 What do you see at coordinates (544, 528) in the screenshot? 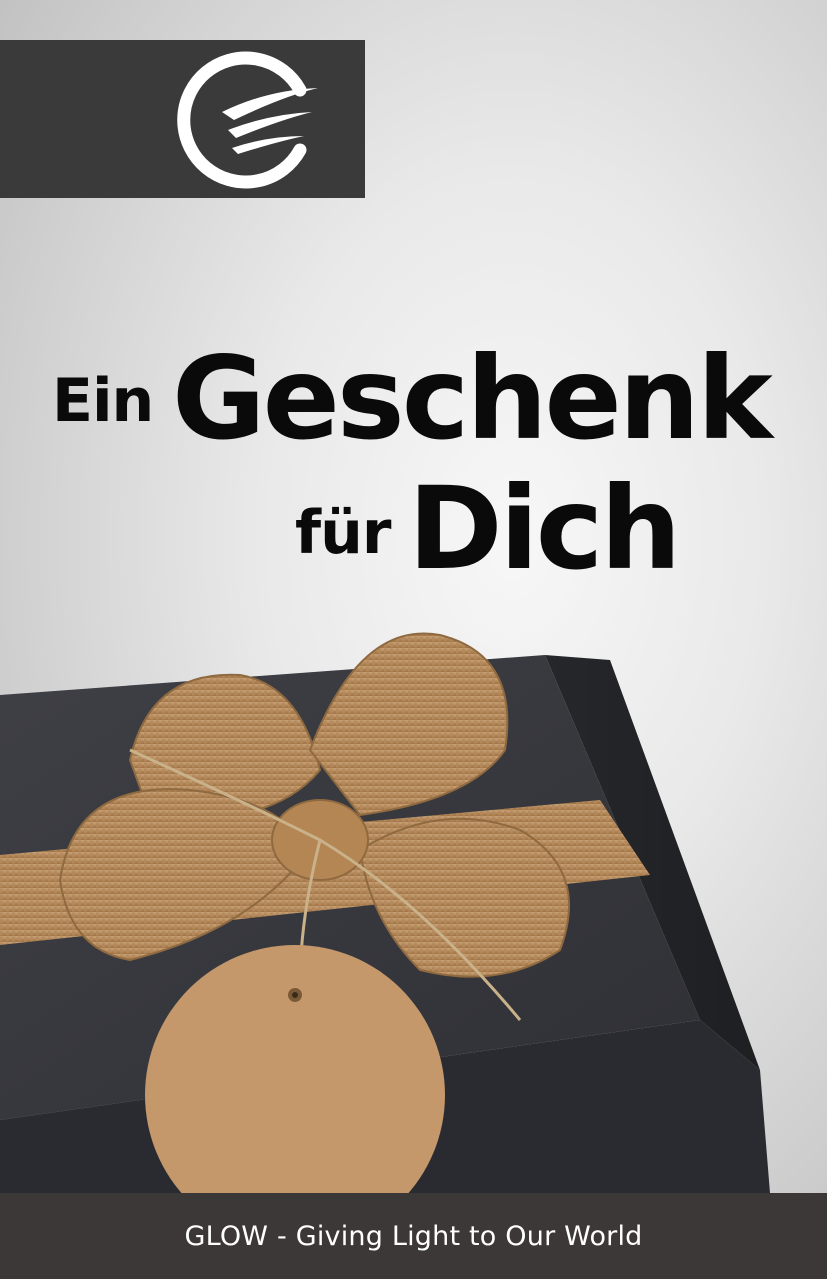
I see `title-word-dich: Dich` at bounding box center [544, 528].